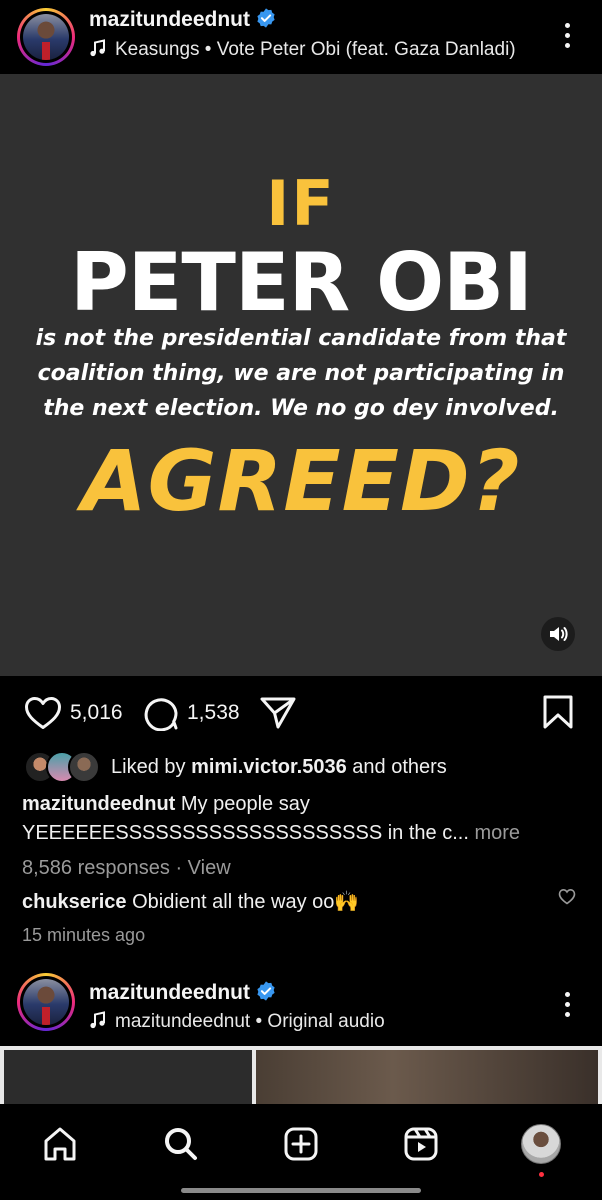 This screenshot has height=1200, width=602. I want to click on post2-username: mazitundeednut, so click(169, 992).